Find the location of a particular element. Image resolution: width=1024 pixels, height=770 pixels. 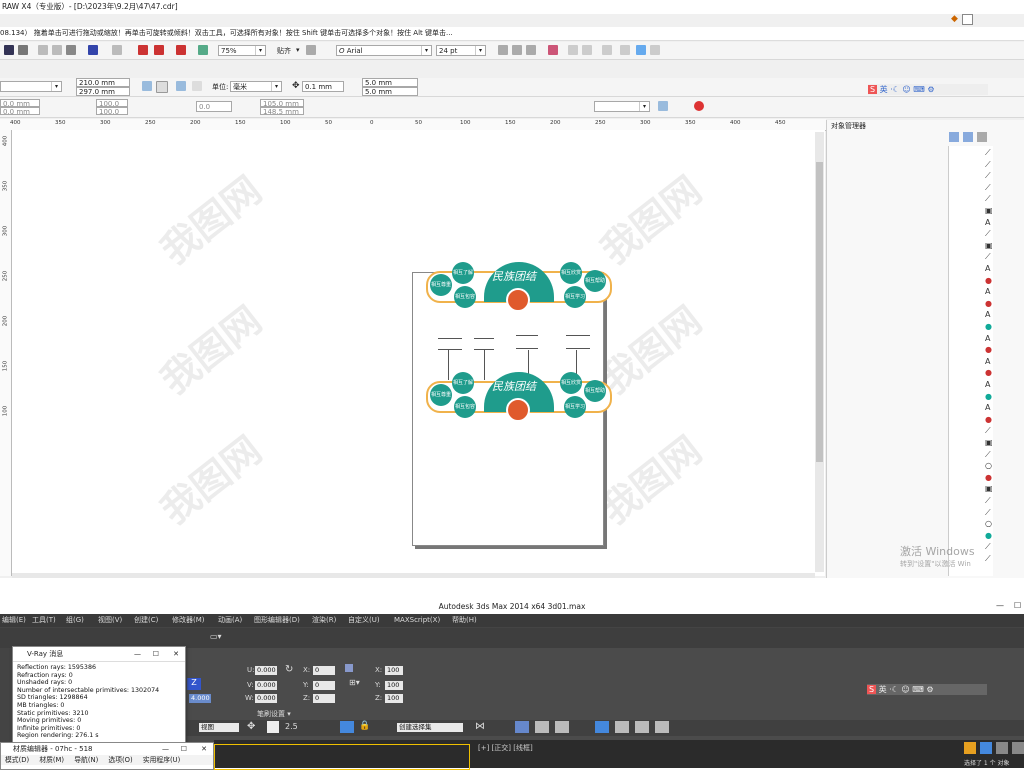

font-name-combo: O Arial ▾ is located at coordinates (384, 50).